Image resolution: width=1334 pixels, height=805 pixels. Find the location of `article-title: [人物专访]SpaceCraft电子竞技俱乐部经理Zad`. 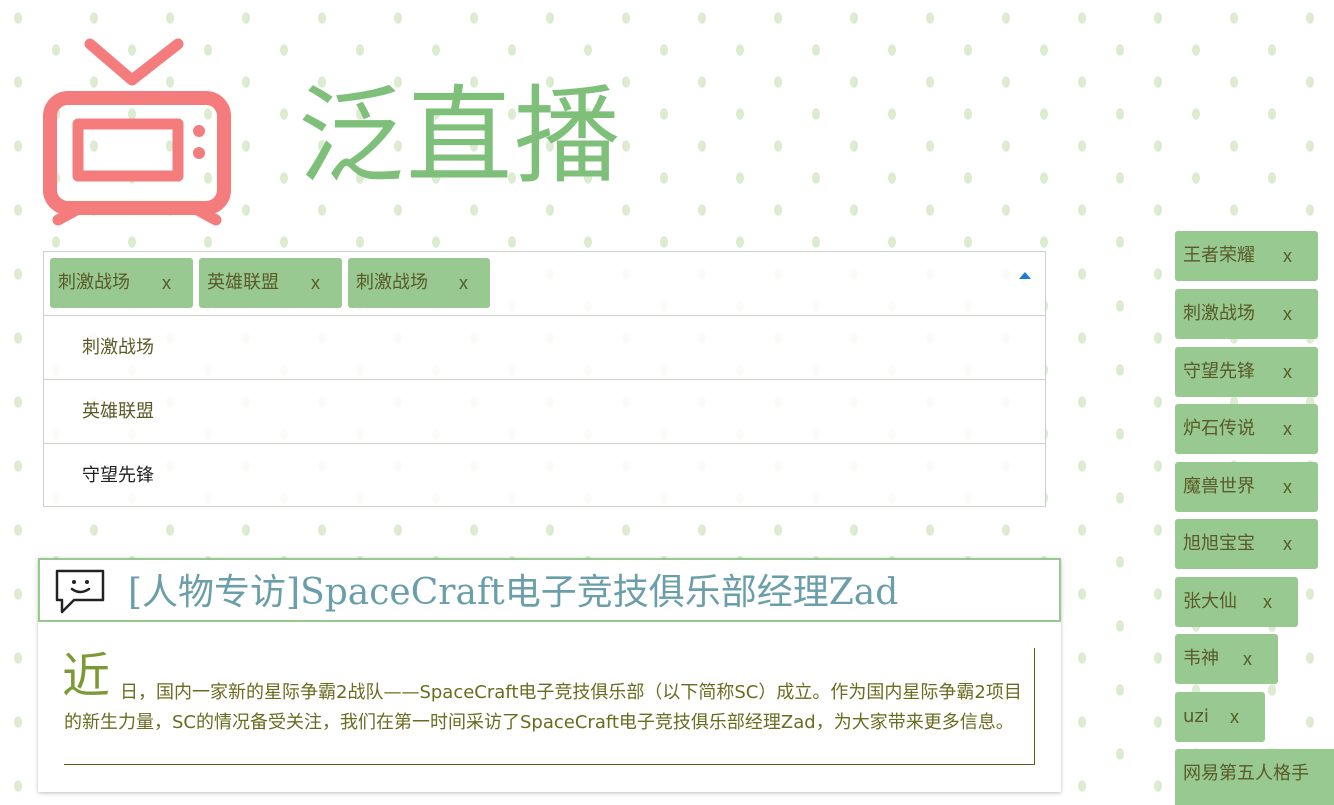

article-title: [人物专访]SpaceCraft电子竞技俱乐部经理Zad is located at coordinates (513, 593).